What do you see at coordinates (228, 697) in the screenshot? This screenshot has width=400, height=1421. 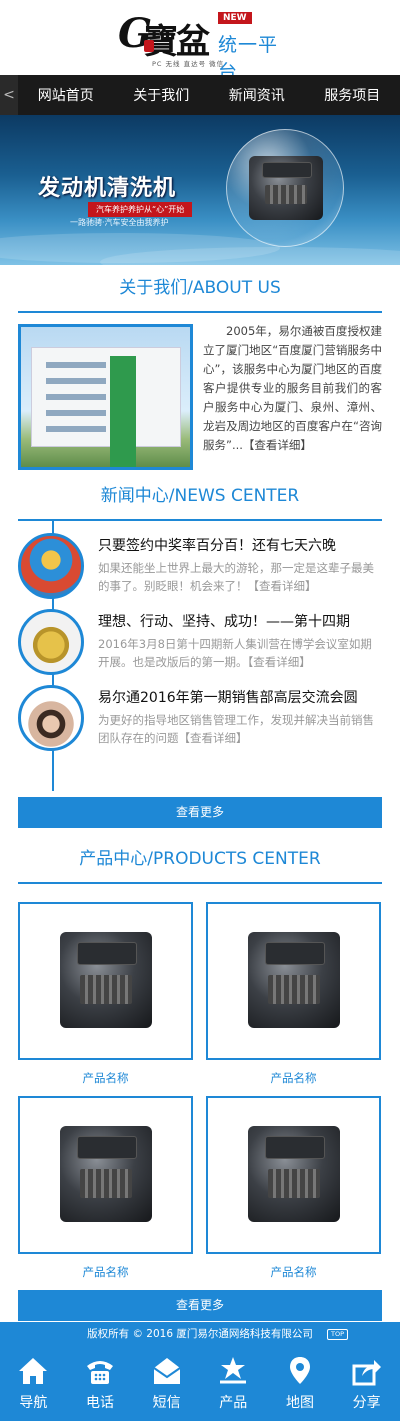 I see `news-title: 易尔通2016年第一期销售部高层交流会圆` at bounding box center [228, 697].